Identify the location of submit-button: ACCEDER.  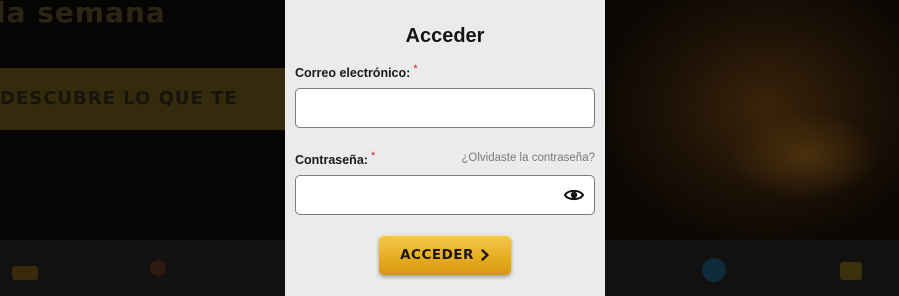
(445, 255).